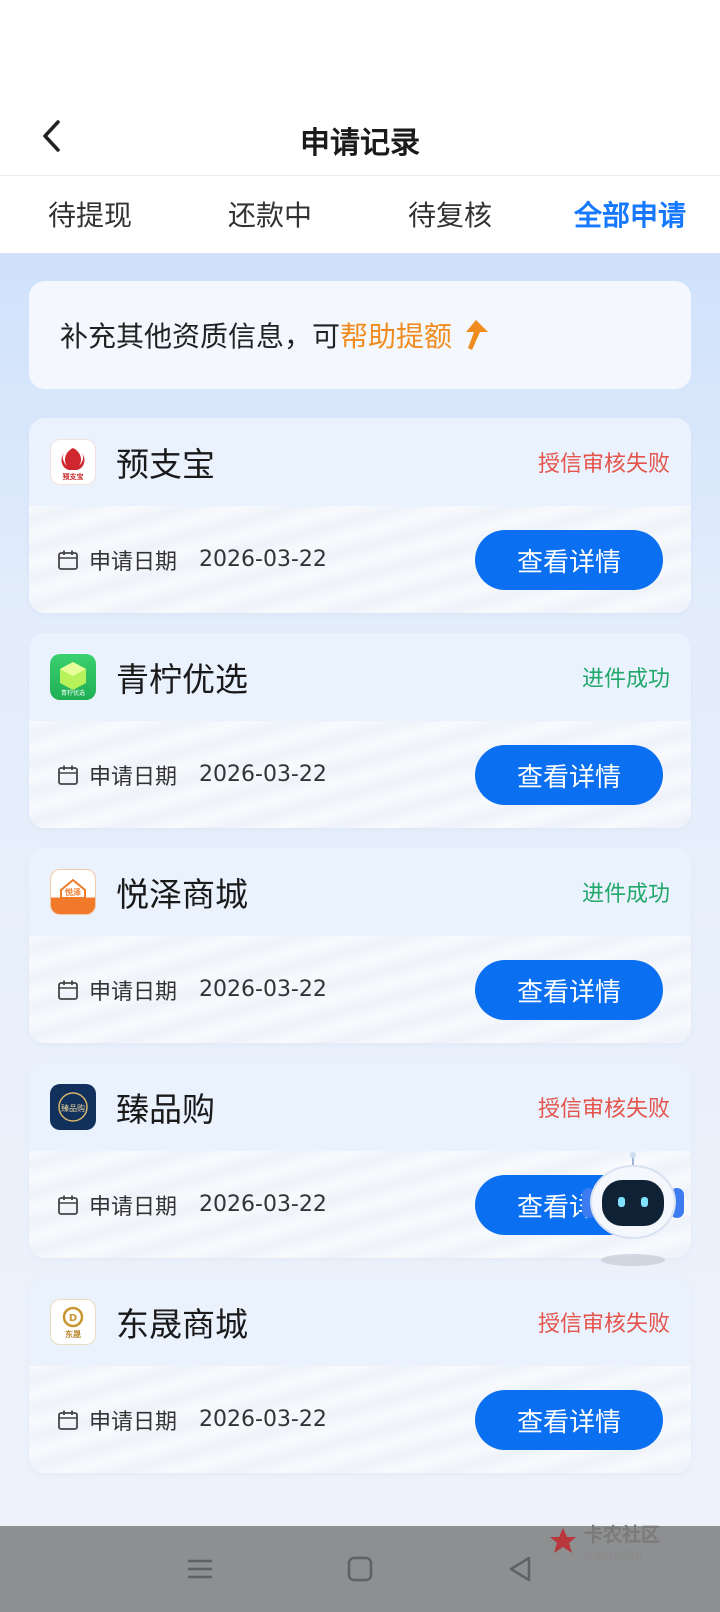 The image size is (720, 1612). What do you see at coordinates (396, 336) in the screenshot?
I see `banner-highlight: 帮助提额` at bounding box center [396, 336].